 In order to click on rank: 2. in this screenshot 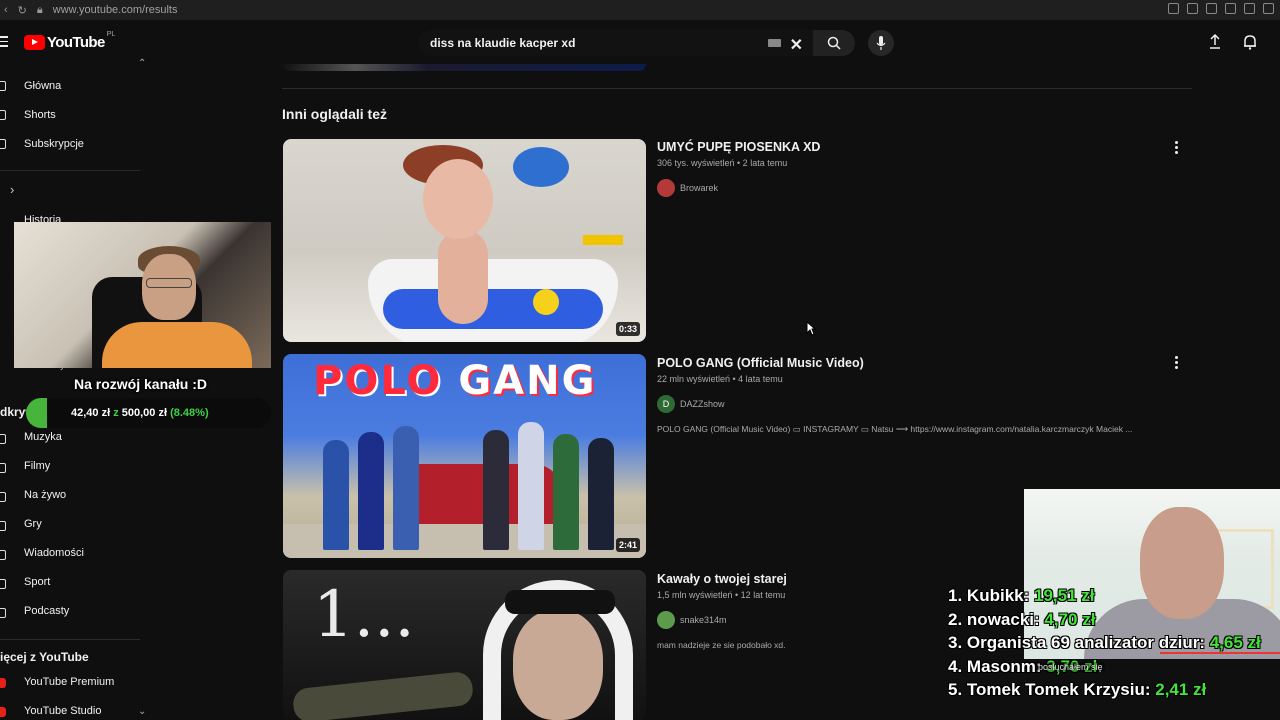, I will do `click(955, 619)`.